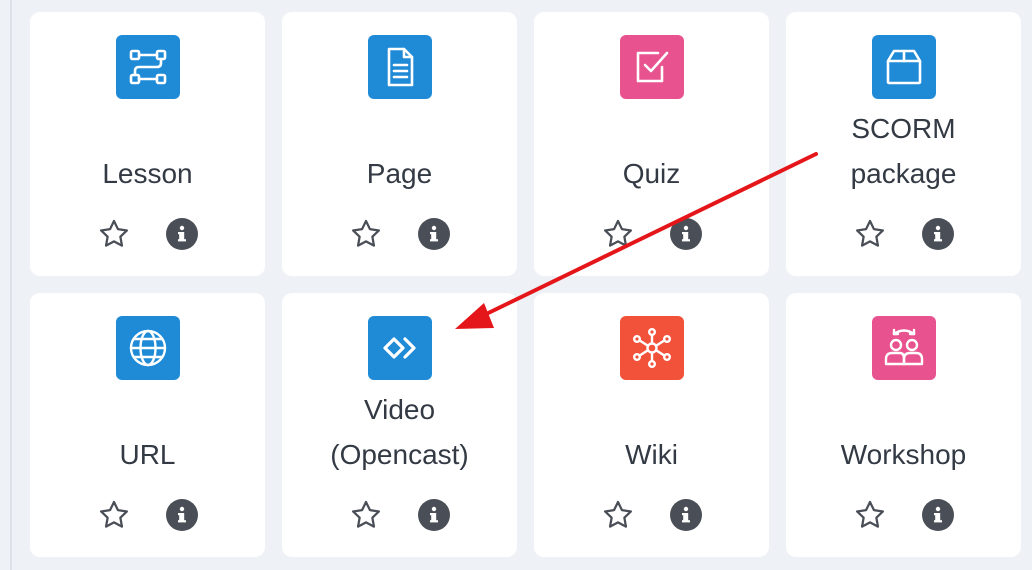 The image size is (1032, 570). What do you see at coordinates (904, 67) in the screenshot?
I see `scorm-box-icon` at bounding box center [904, 67].